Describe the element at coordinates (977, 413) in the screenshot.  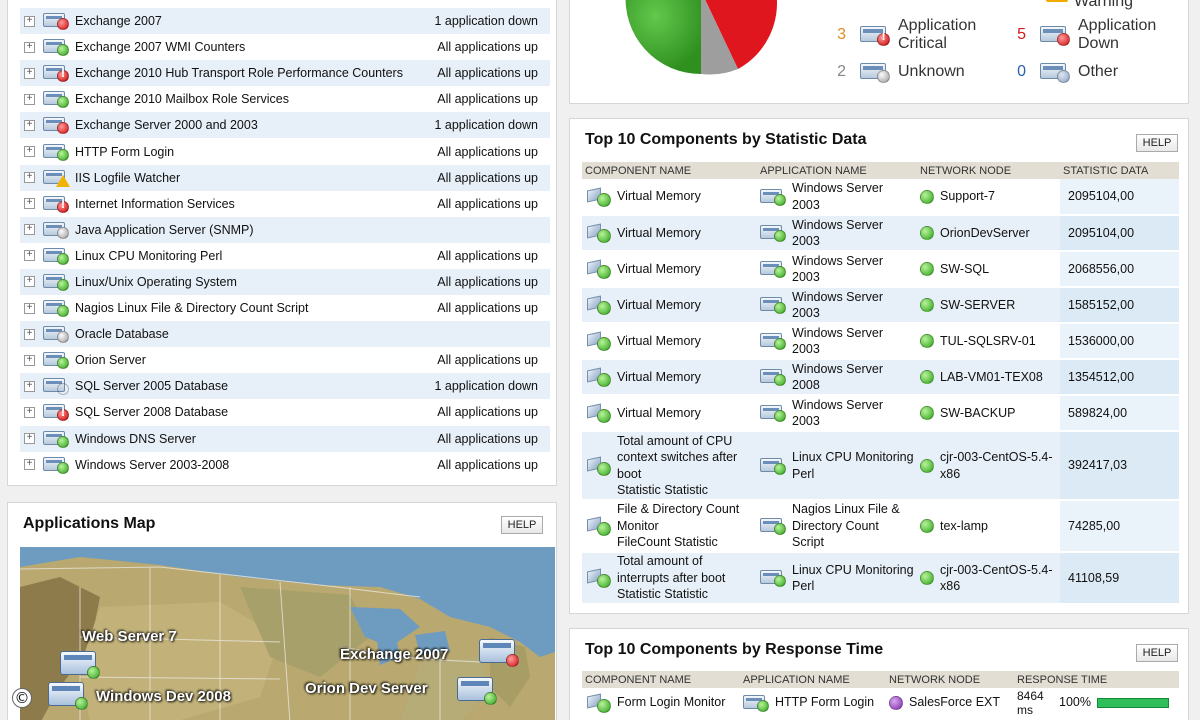
I see `network-node-link: SW-BACKUP` at that location.